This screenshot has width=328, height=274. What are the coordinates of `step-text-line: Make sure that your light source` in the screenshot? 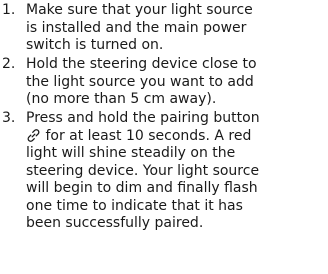 It's located at (139, 10).